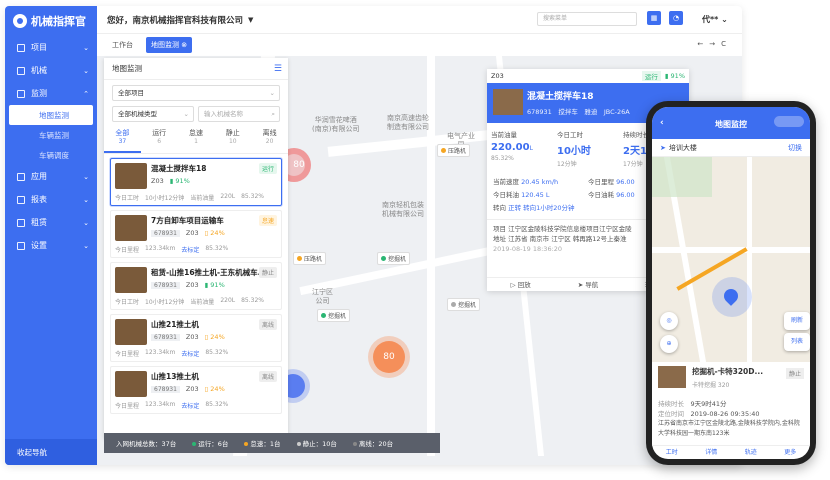 The image size is (830, 480). I want to click on bell-icon: ◔, so click(676, 18).